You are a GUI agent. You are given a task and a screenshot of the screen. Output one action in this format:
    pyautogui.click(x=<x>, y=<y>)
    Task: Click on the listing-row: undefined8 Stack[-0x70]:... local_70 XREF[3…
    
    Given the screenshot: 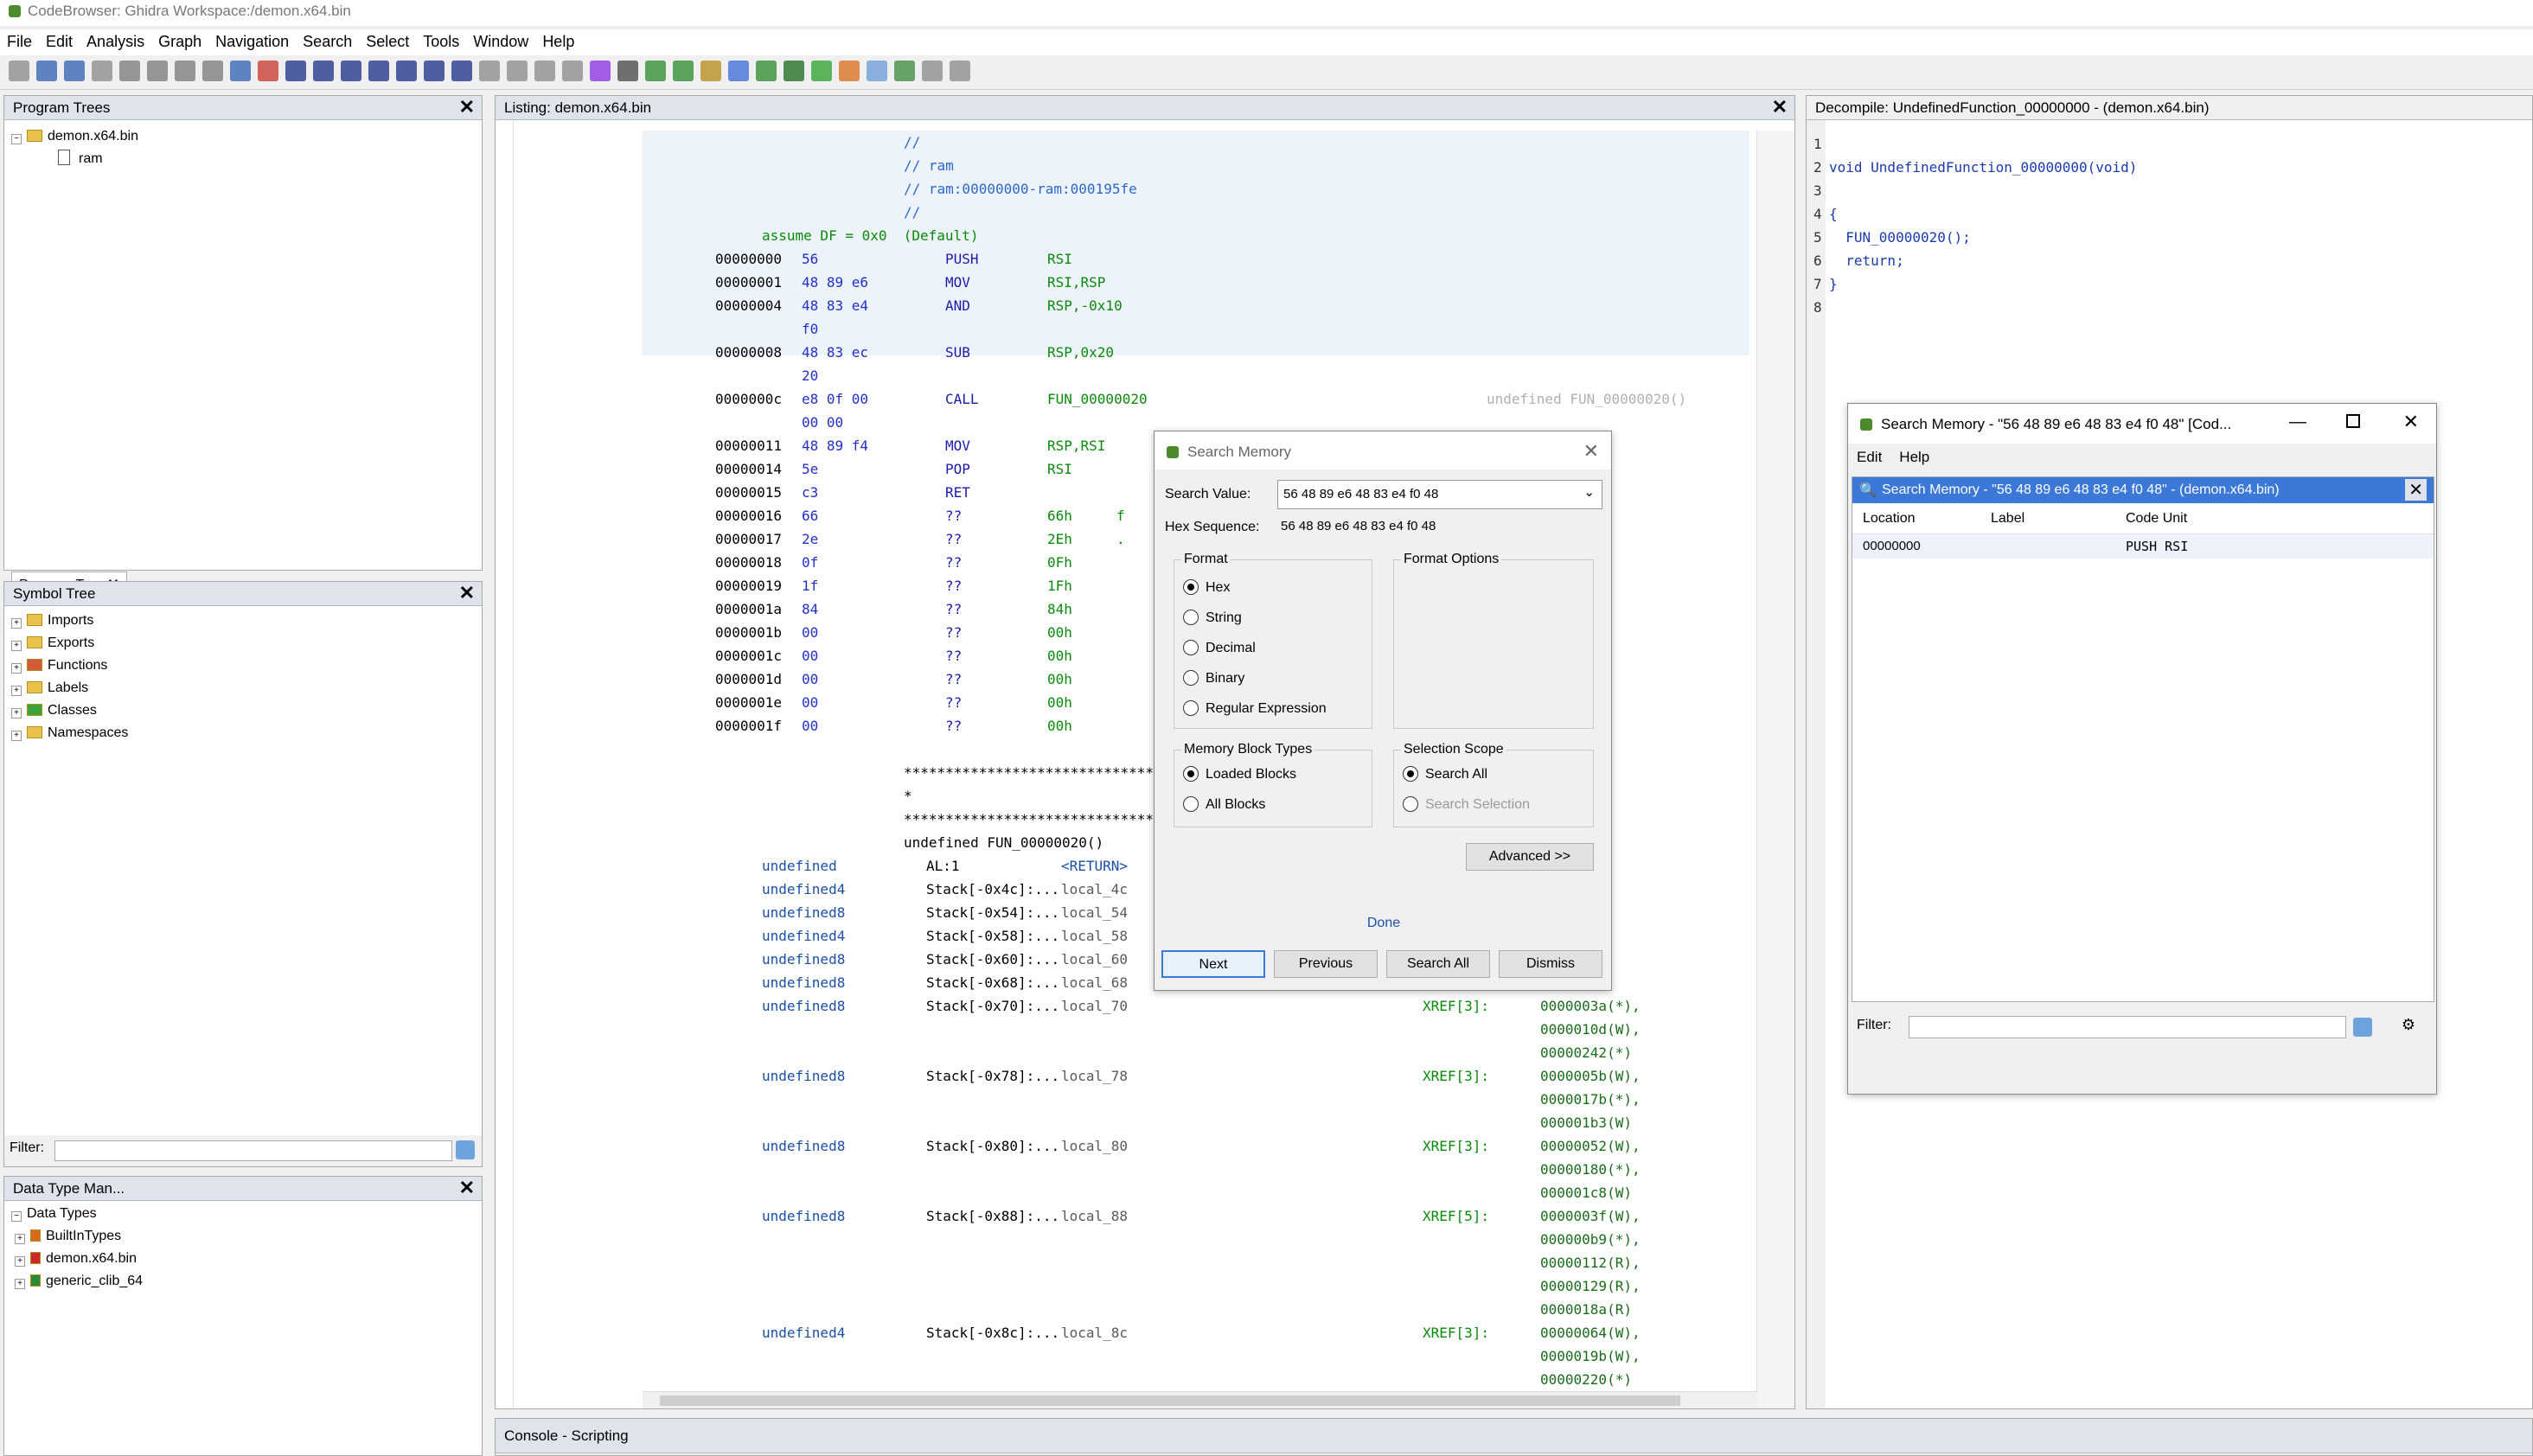 What is the action you would take?
    pyautogui.click(x=1127, y=1006)
    